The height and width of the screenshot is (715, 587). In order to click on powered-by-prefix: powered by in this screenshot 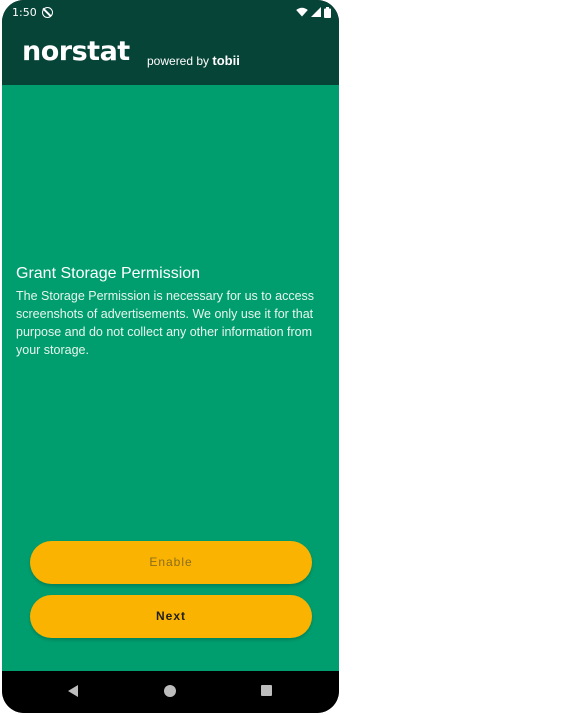, I will do `click(178, 61)`.